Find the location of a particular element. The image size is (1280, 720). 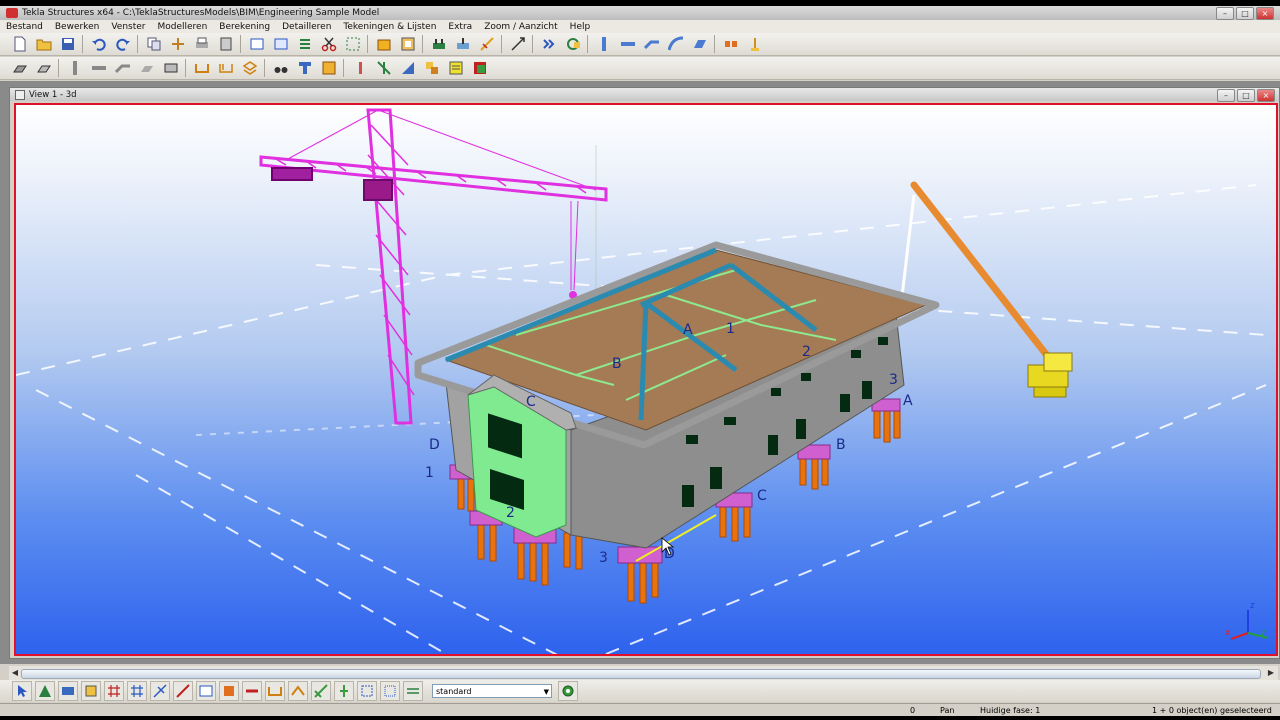

reinforcement-button is located at coordinates (225, 68).